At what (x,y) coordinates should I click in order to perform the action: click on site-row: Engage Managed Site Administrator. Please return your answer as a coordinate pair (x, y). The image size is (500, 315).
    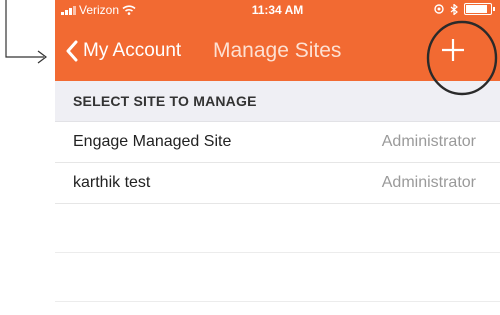
    Looking at the image, I should click on (277, 142).